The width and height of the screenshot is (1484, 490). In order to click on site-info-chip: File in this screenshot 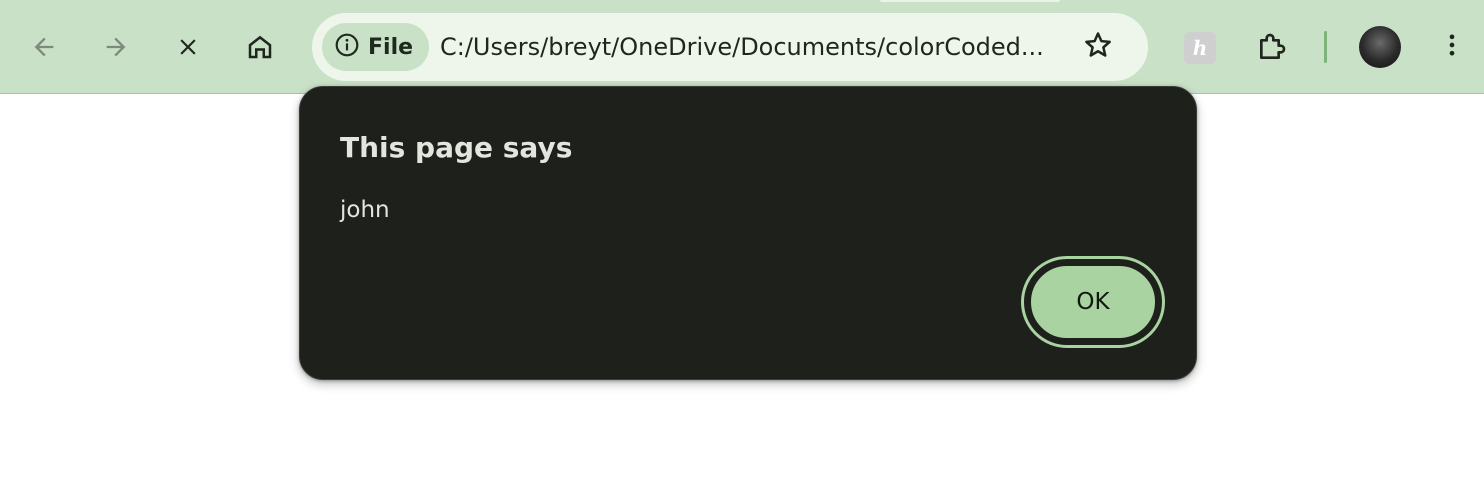, I will do `click(376, 47)`.